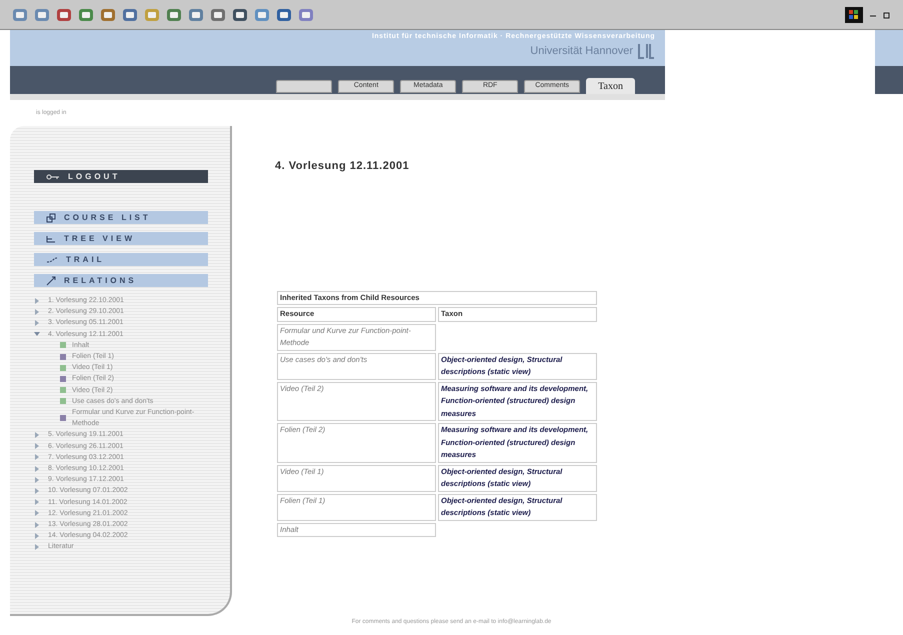 This screenshot has width=903, height=635. What do you see at coordinates (121, 280) in the screenshot?
I see `menu-button: RELATIONS` at bounding box center [121, 280].